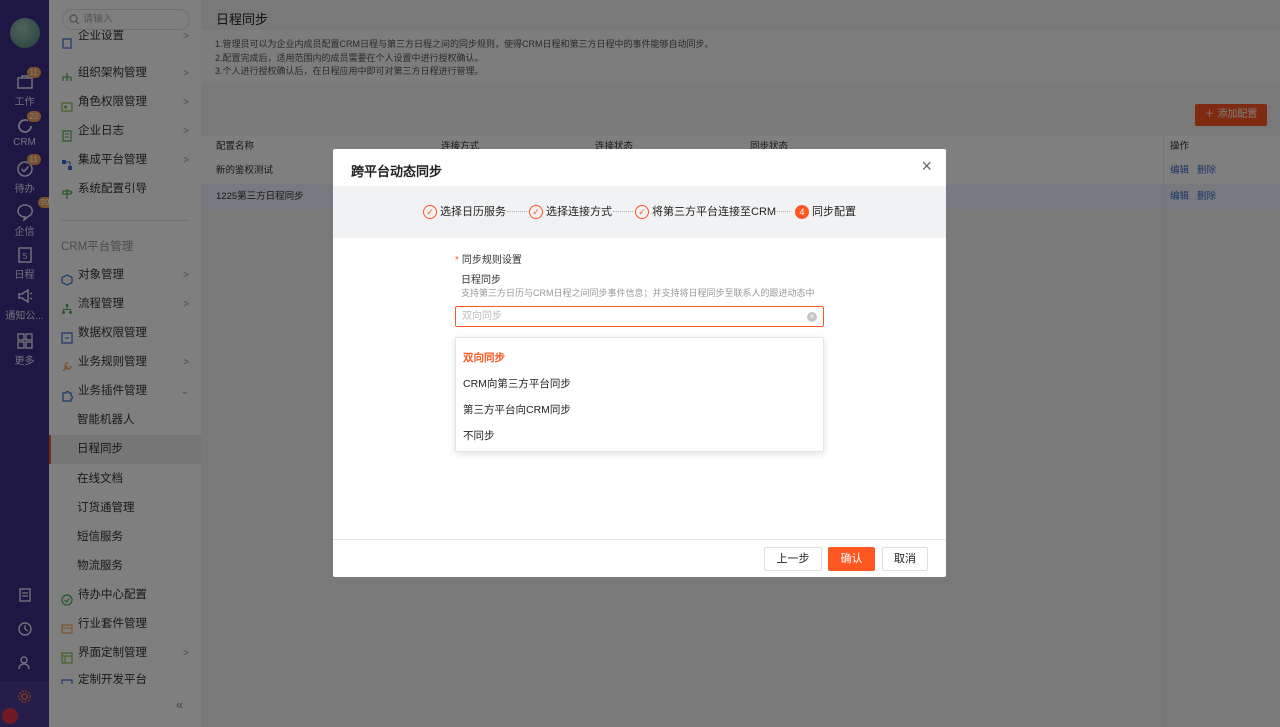 This screenshot has height=727, width=1280. What do you see at coordinates (517, 383) in the screenshot?
I see `dropdown-option: CRM向第三方平台同步` at bounding box center [517, 383].